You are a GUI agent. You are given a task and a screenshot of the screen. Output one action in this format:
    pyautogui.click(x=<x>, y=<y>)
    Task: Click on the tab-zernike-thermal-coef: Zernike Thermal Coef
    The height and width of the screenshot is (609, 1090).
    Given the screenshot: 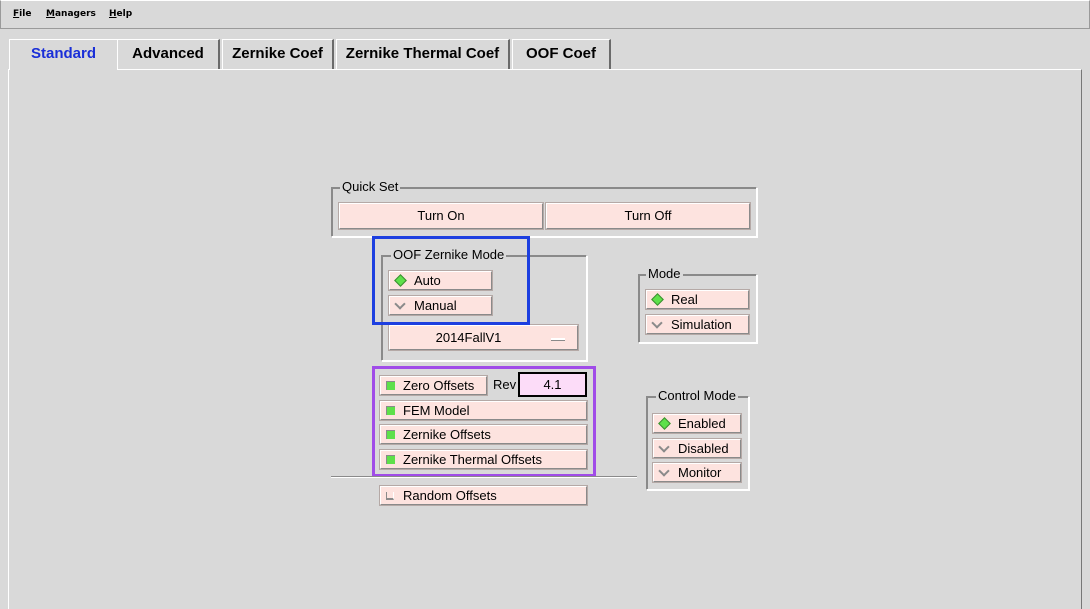 What is the action you would take?
    pyautogui.click(x=423, y=54)
    